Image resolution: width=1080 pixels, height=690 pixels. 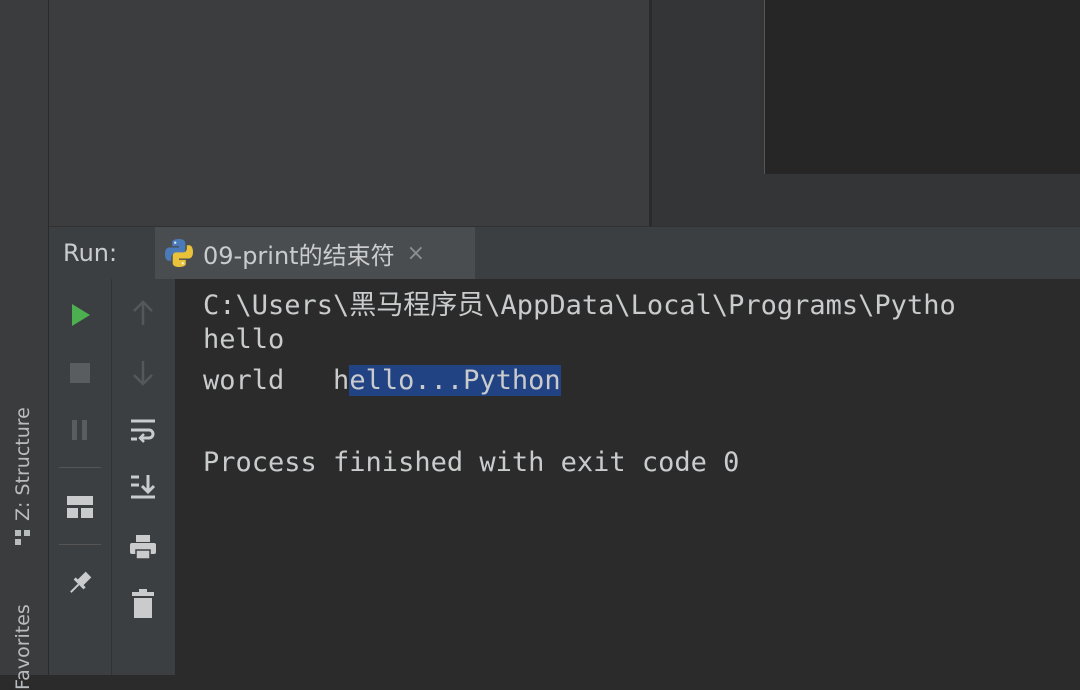 I want to click on soft-wrap-icon, so click(x=143, y=431).